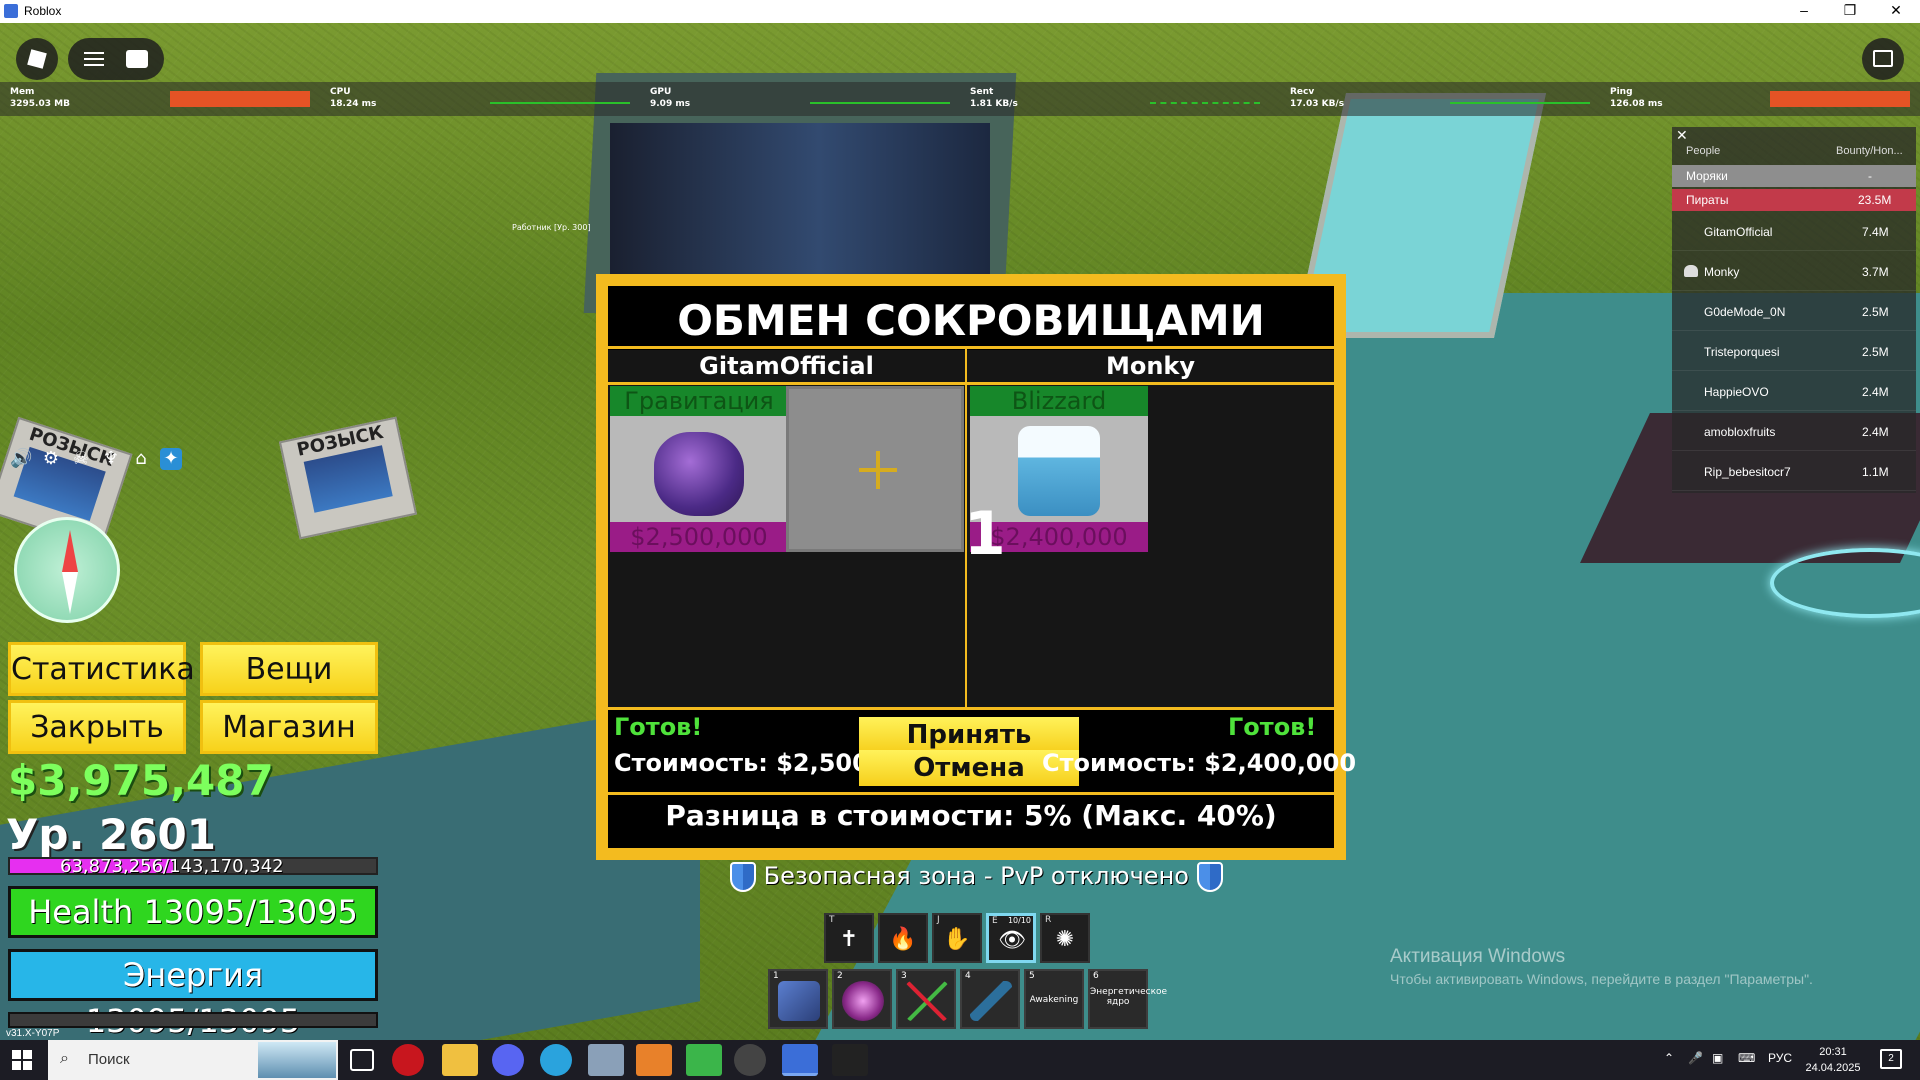 The width and height of the screenshot is (1920, 1080). What do you see at coordinates (1794, 176) in the screenshot?
I see `team-row-marines: Моряки -` at bounding box center [1794, 176].